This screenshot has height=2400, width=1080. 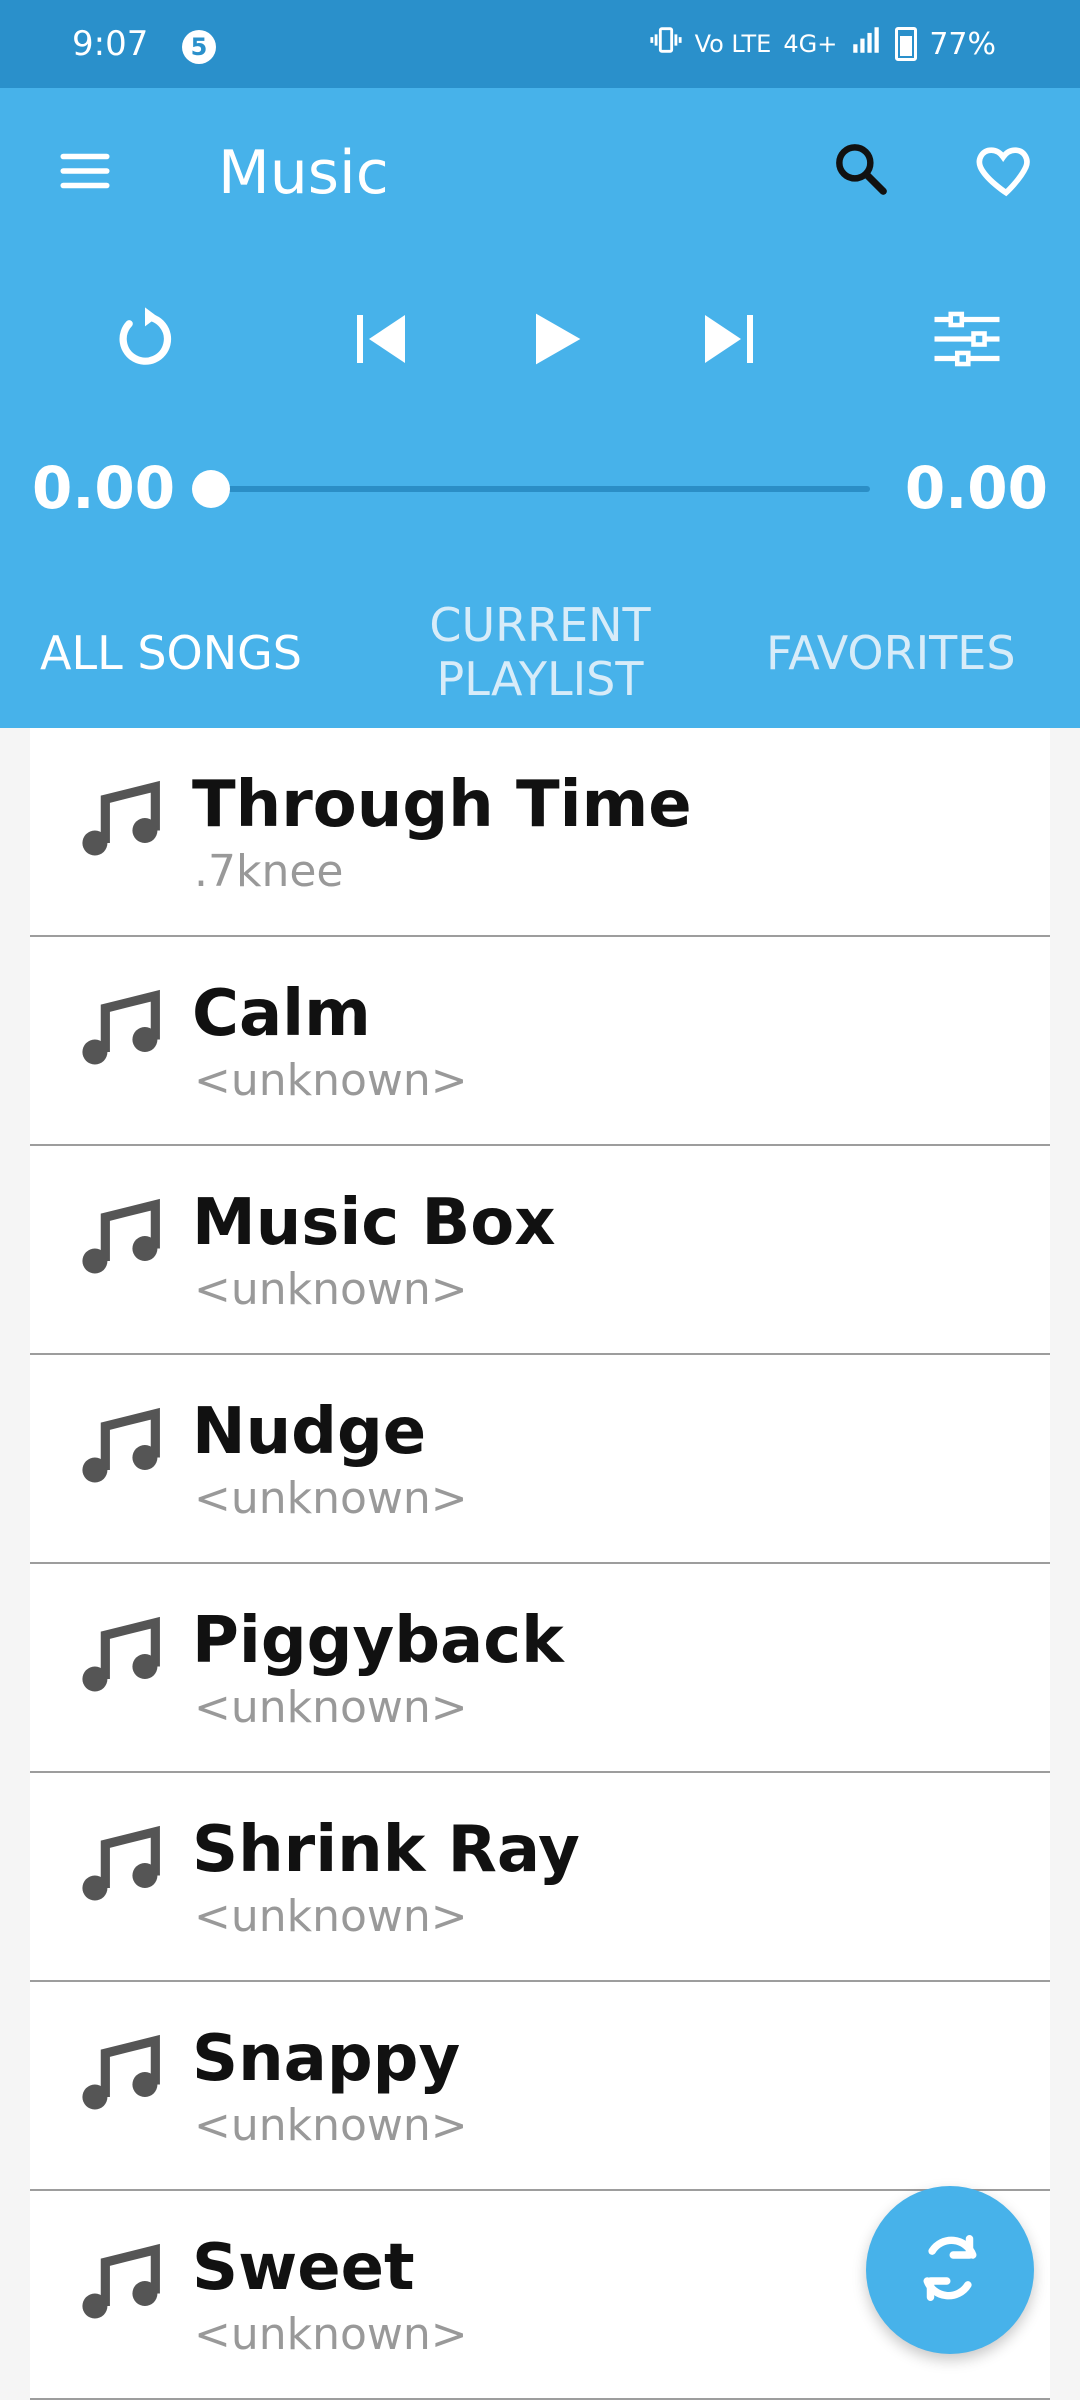 I want to click on song-item: Music Box <unknown>, so click(x=540, y=1250).